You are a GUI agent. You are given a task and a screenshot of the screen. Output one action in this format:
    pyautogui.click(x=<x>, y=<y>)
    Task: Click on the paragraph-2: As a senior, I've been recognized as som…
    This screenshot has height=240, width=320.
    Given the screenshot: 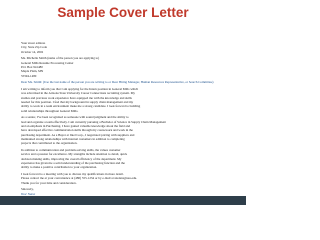 What is the action you would take?
    pyautogui.click(x=127, y=130)
    